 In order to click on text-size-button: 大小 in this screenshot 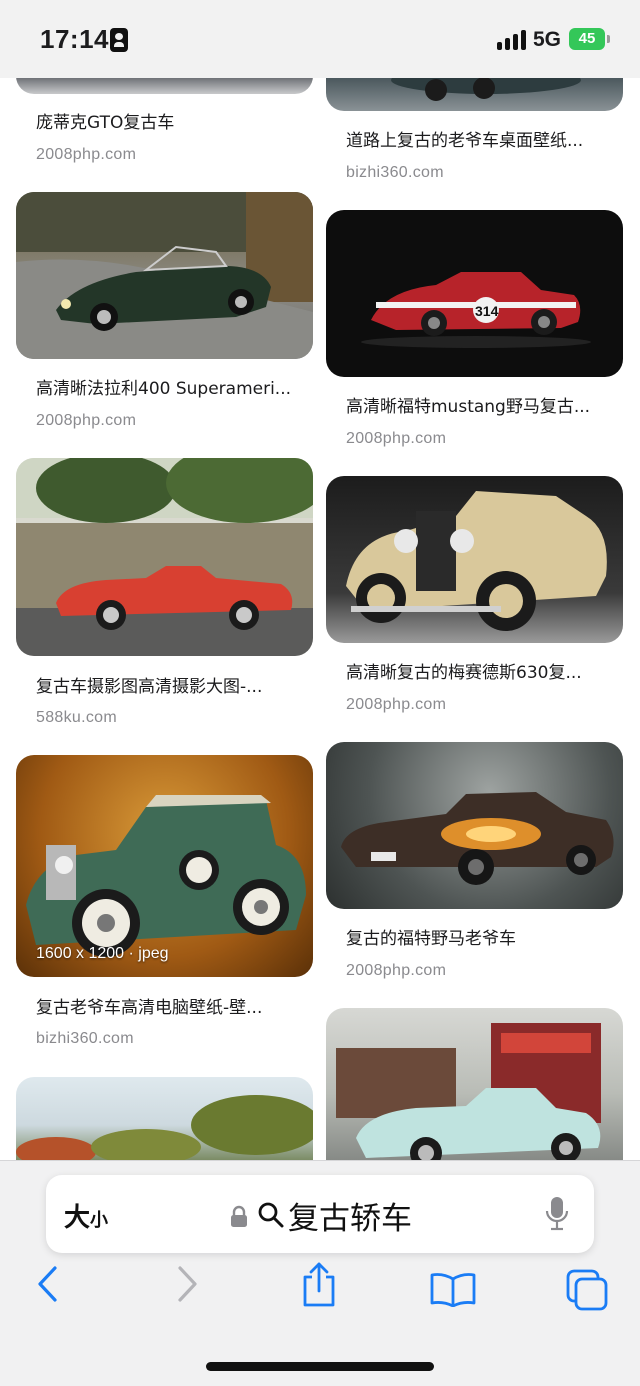, I will do `click(86, 1215)`.